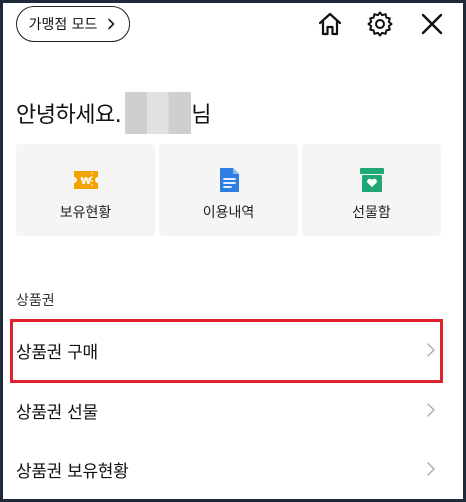 This screenshot has height=502, width=466. Describe the element at coordinates (85, 213) in the screenshot. I see `holdings-card-label: 보유현황` at that location.